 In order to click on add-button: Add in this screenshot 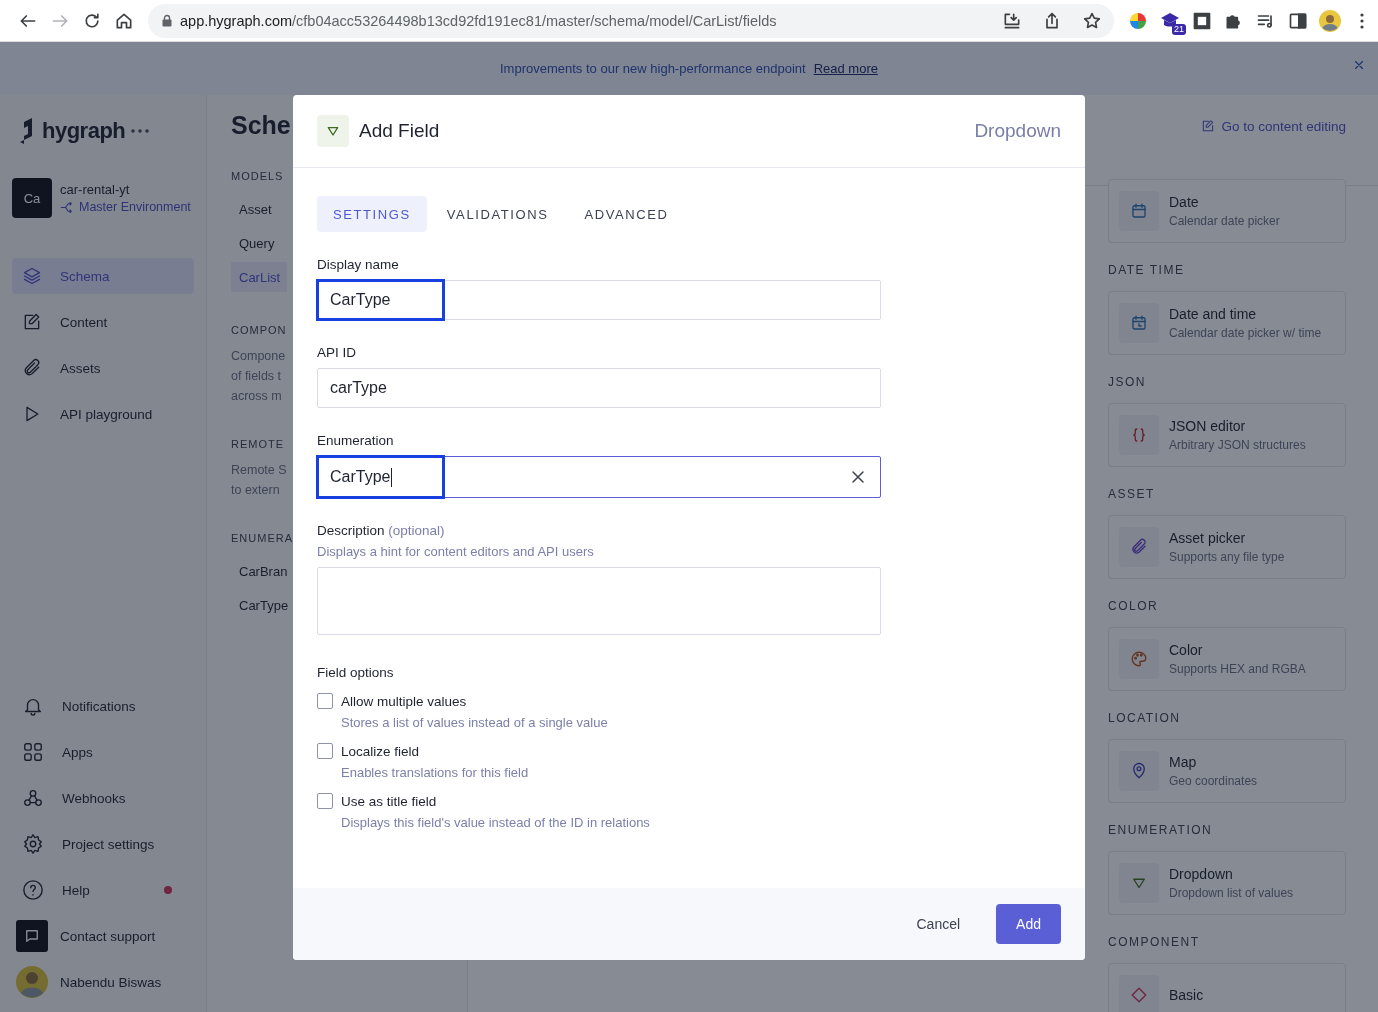, I will do `click(1028, 924)`.